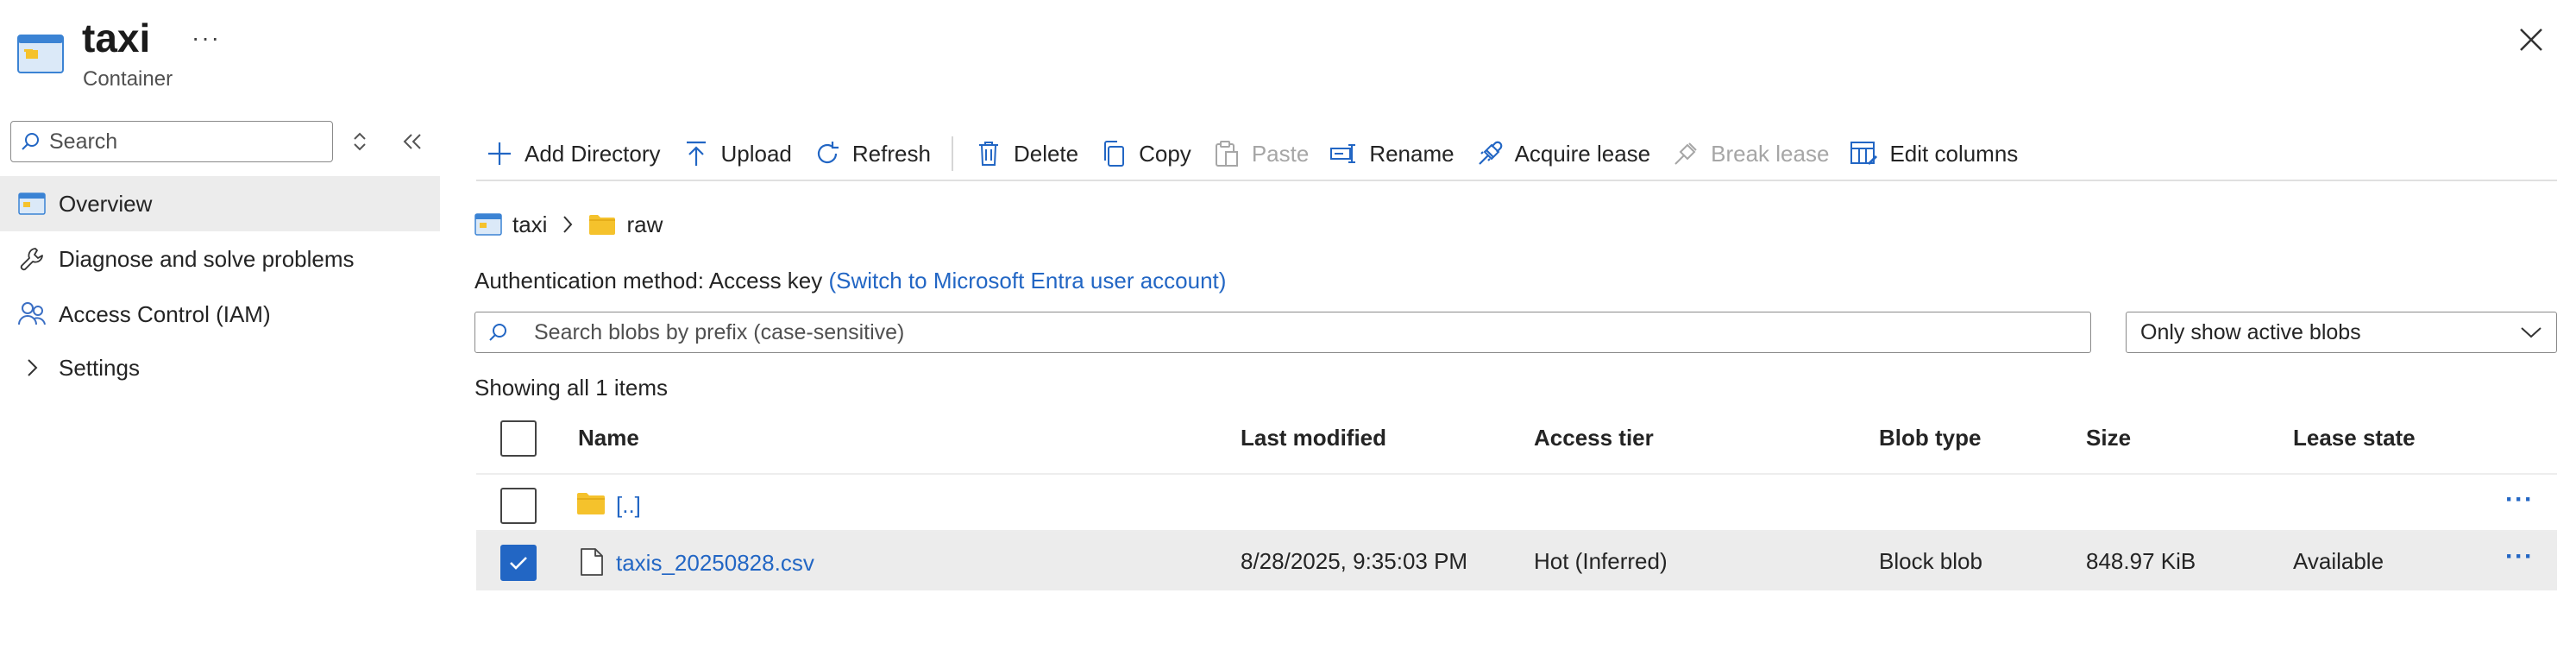 The image size is (2576, 650). Describe the element at coordinates (1516, 180) in the screenshot. I see `toolbar-divider-line` at that location.